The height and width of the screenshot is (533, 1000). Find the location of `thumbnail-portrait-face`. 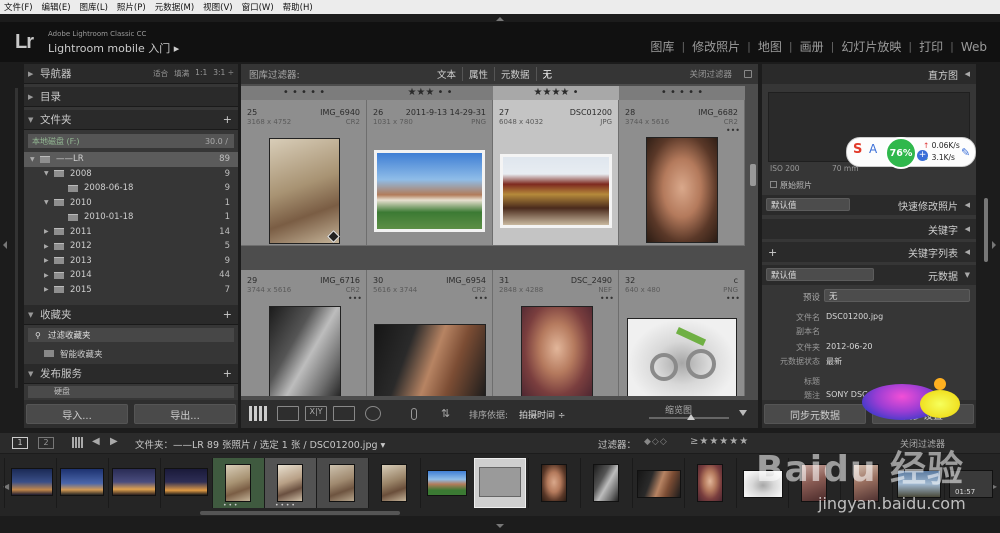

thumbnail-portrait-face is located at coordinates (682, 190).